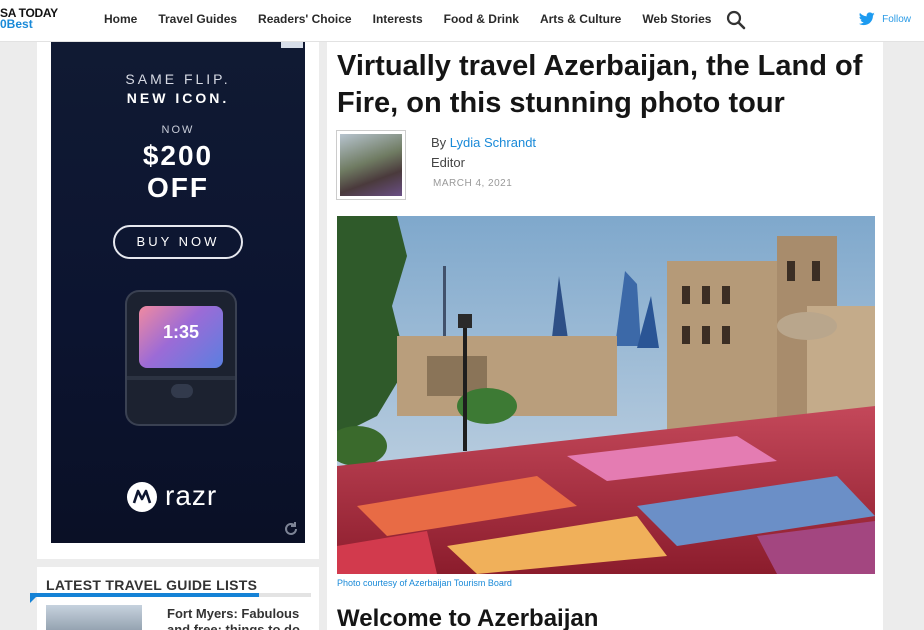 Image resolution: width=924 pixels, height=630 pixels. I want to click on twitter-icon, so click(867, 19).